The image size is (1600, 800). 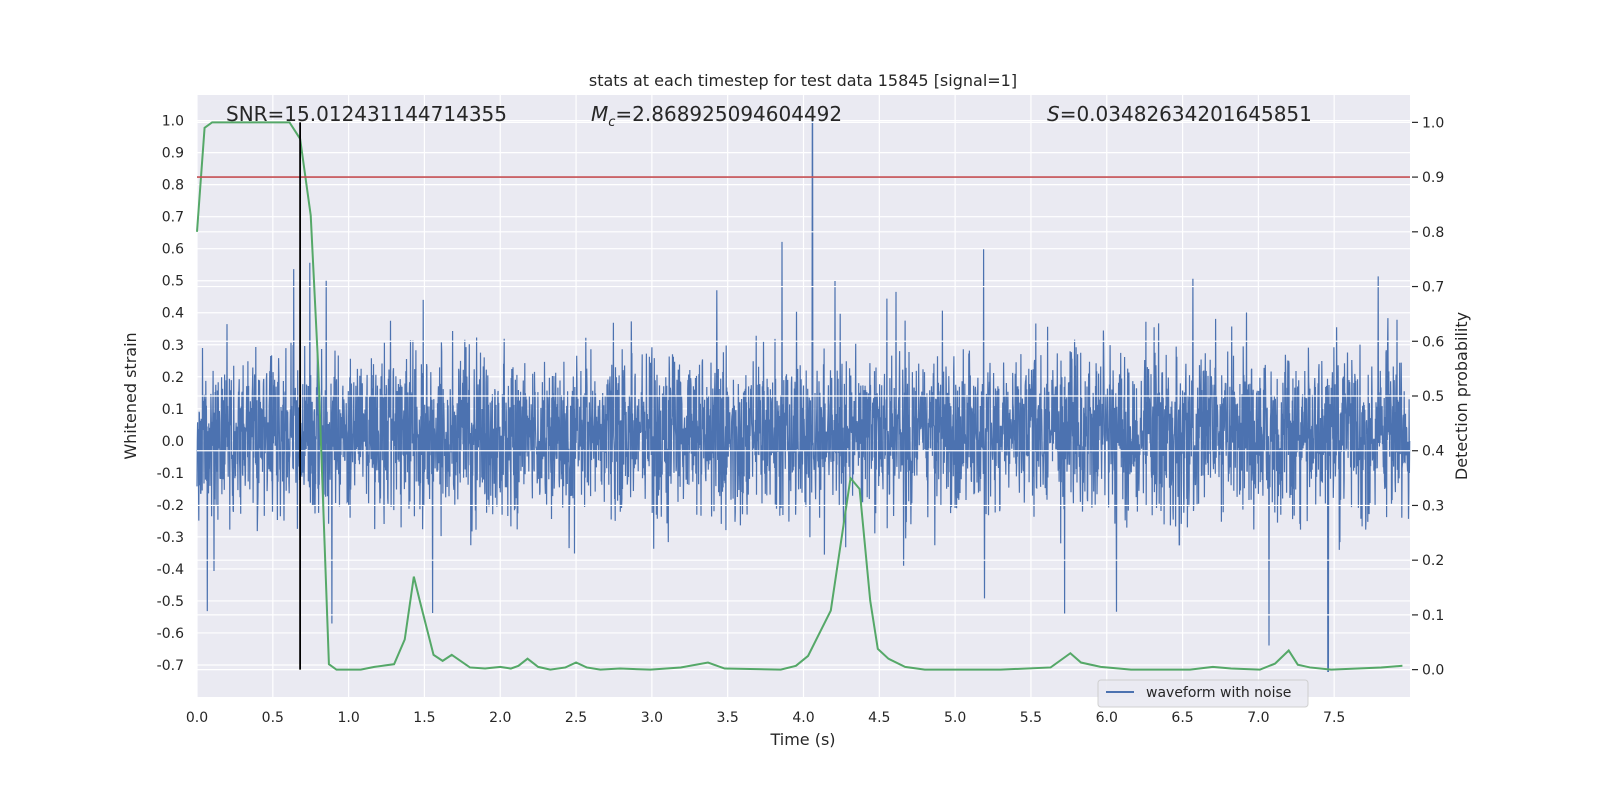 What do you see at coordinates (728, 718) in the screenshot?
I see `x-tick-label: 3.5` at bounding box center [728, 718].